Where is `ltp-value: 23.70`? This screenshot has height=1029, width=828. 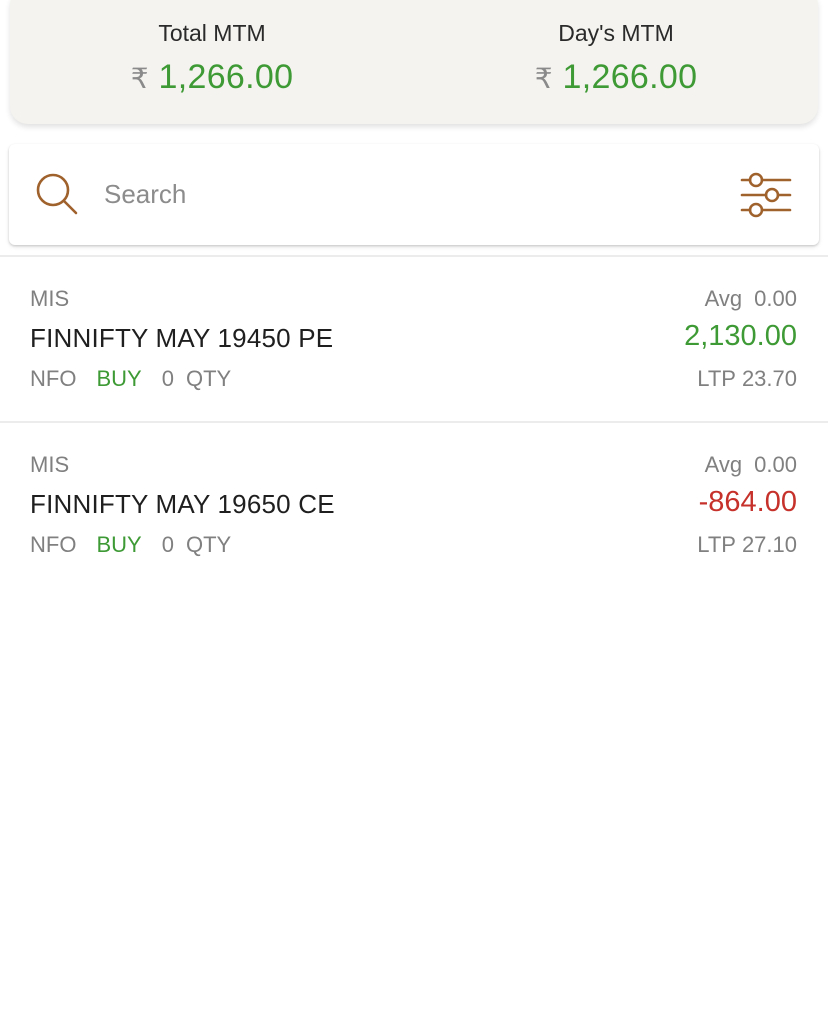 ltp-value: 23.70 is located at coordinates (769, 378).